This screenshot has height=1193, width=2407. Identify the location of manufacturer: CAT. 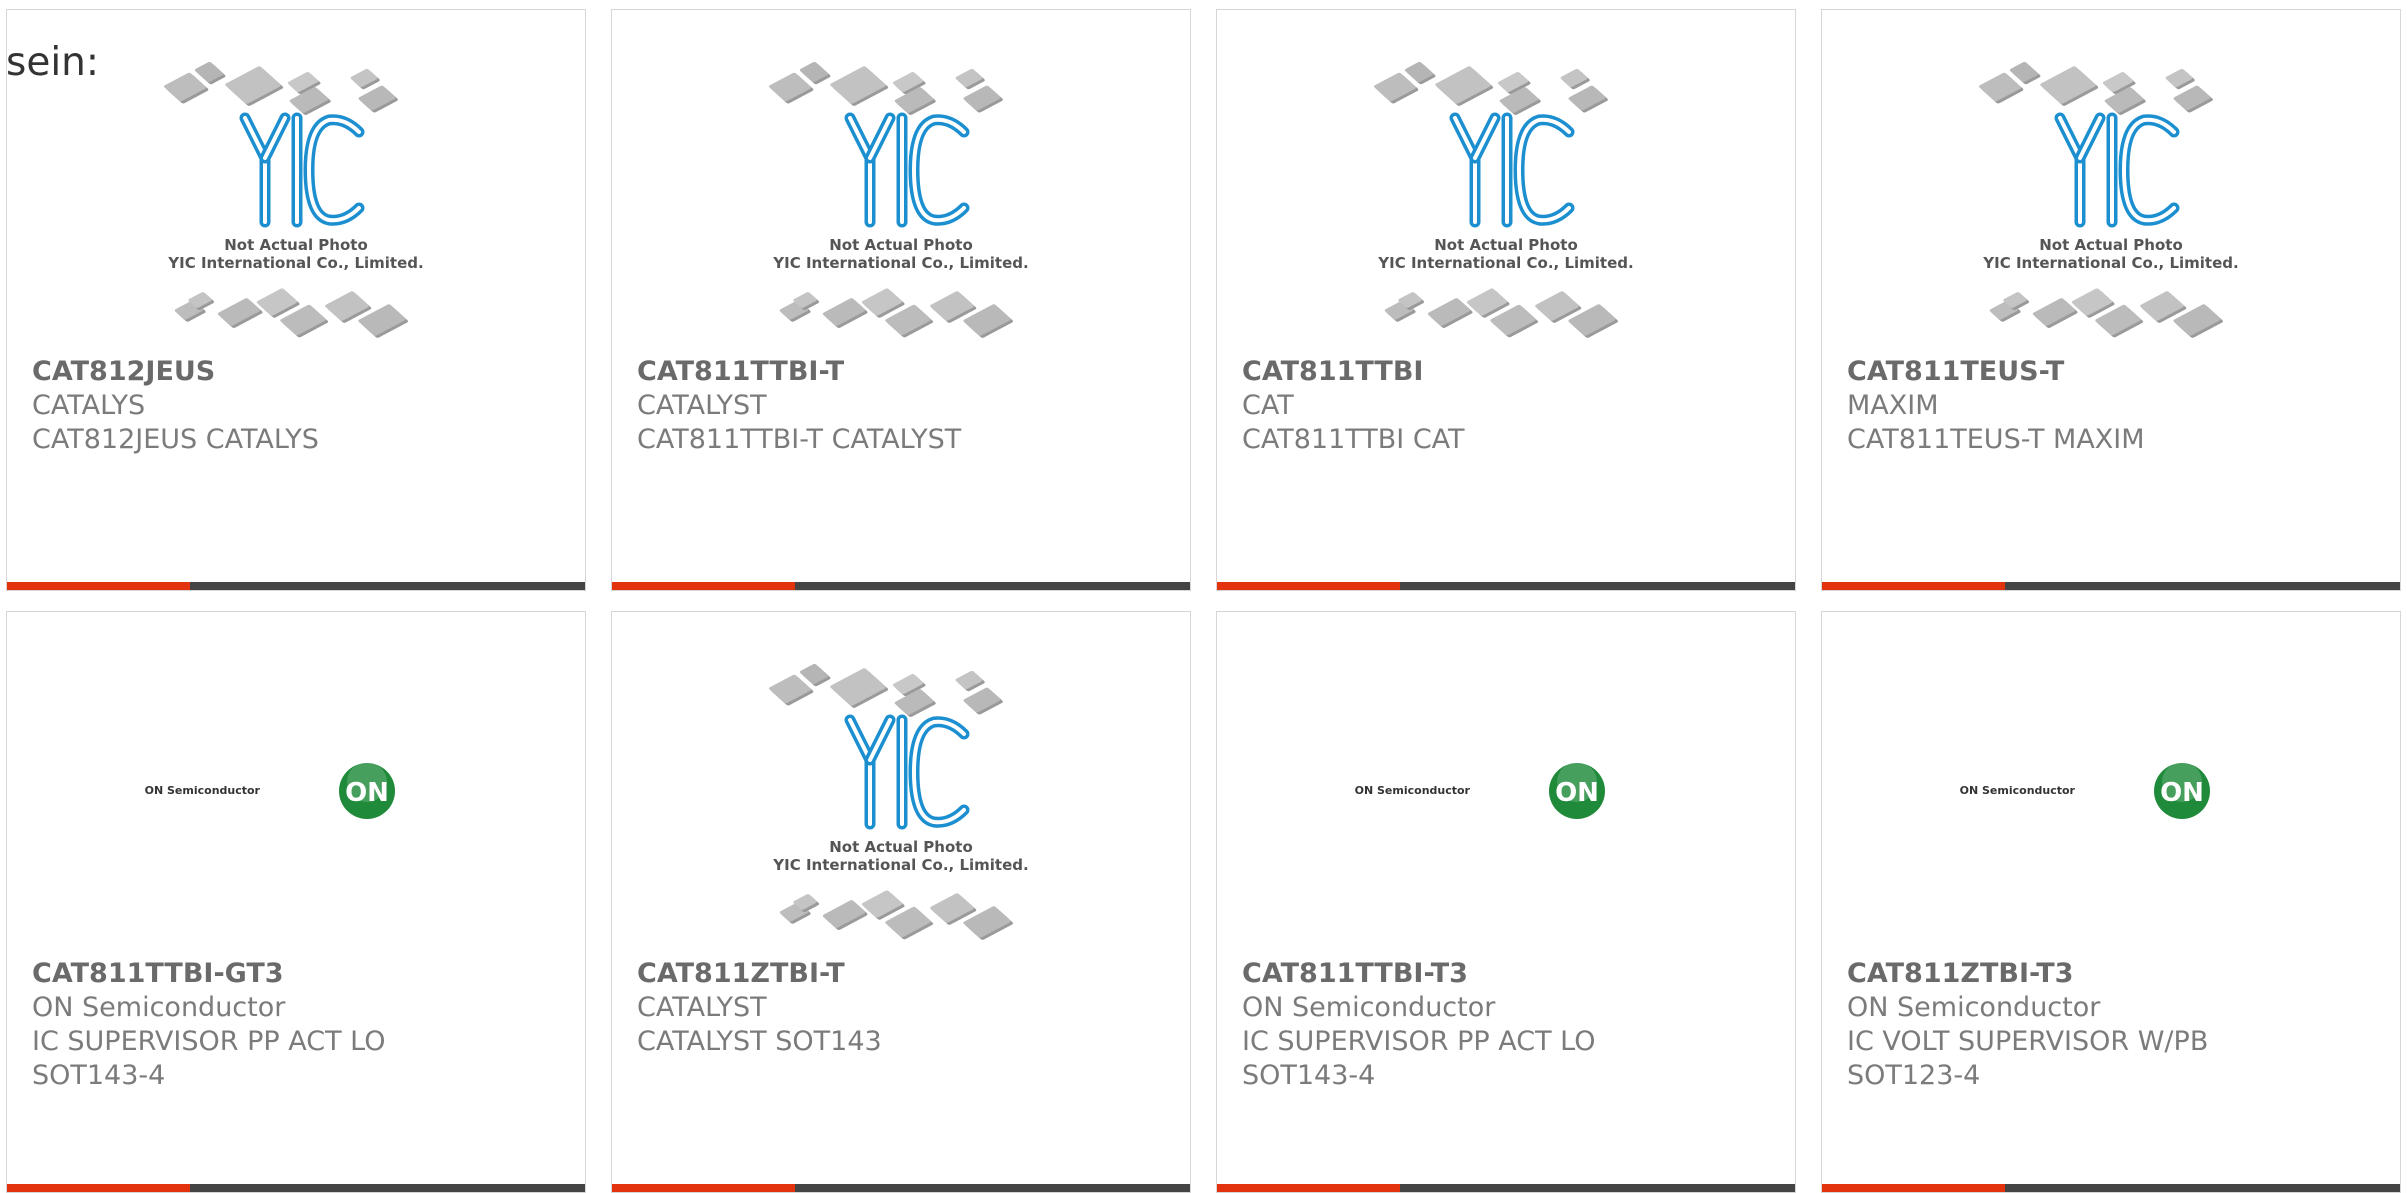
(1268, 405).